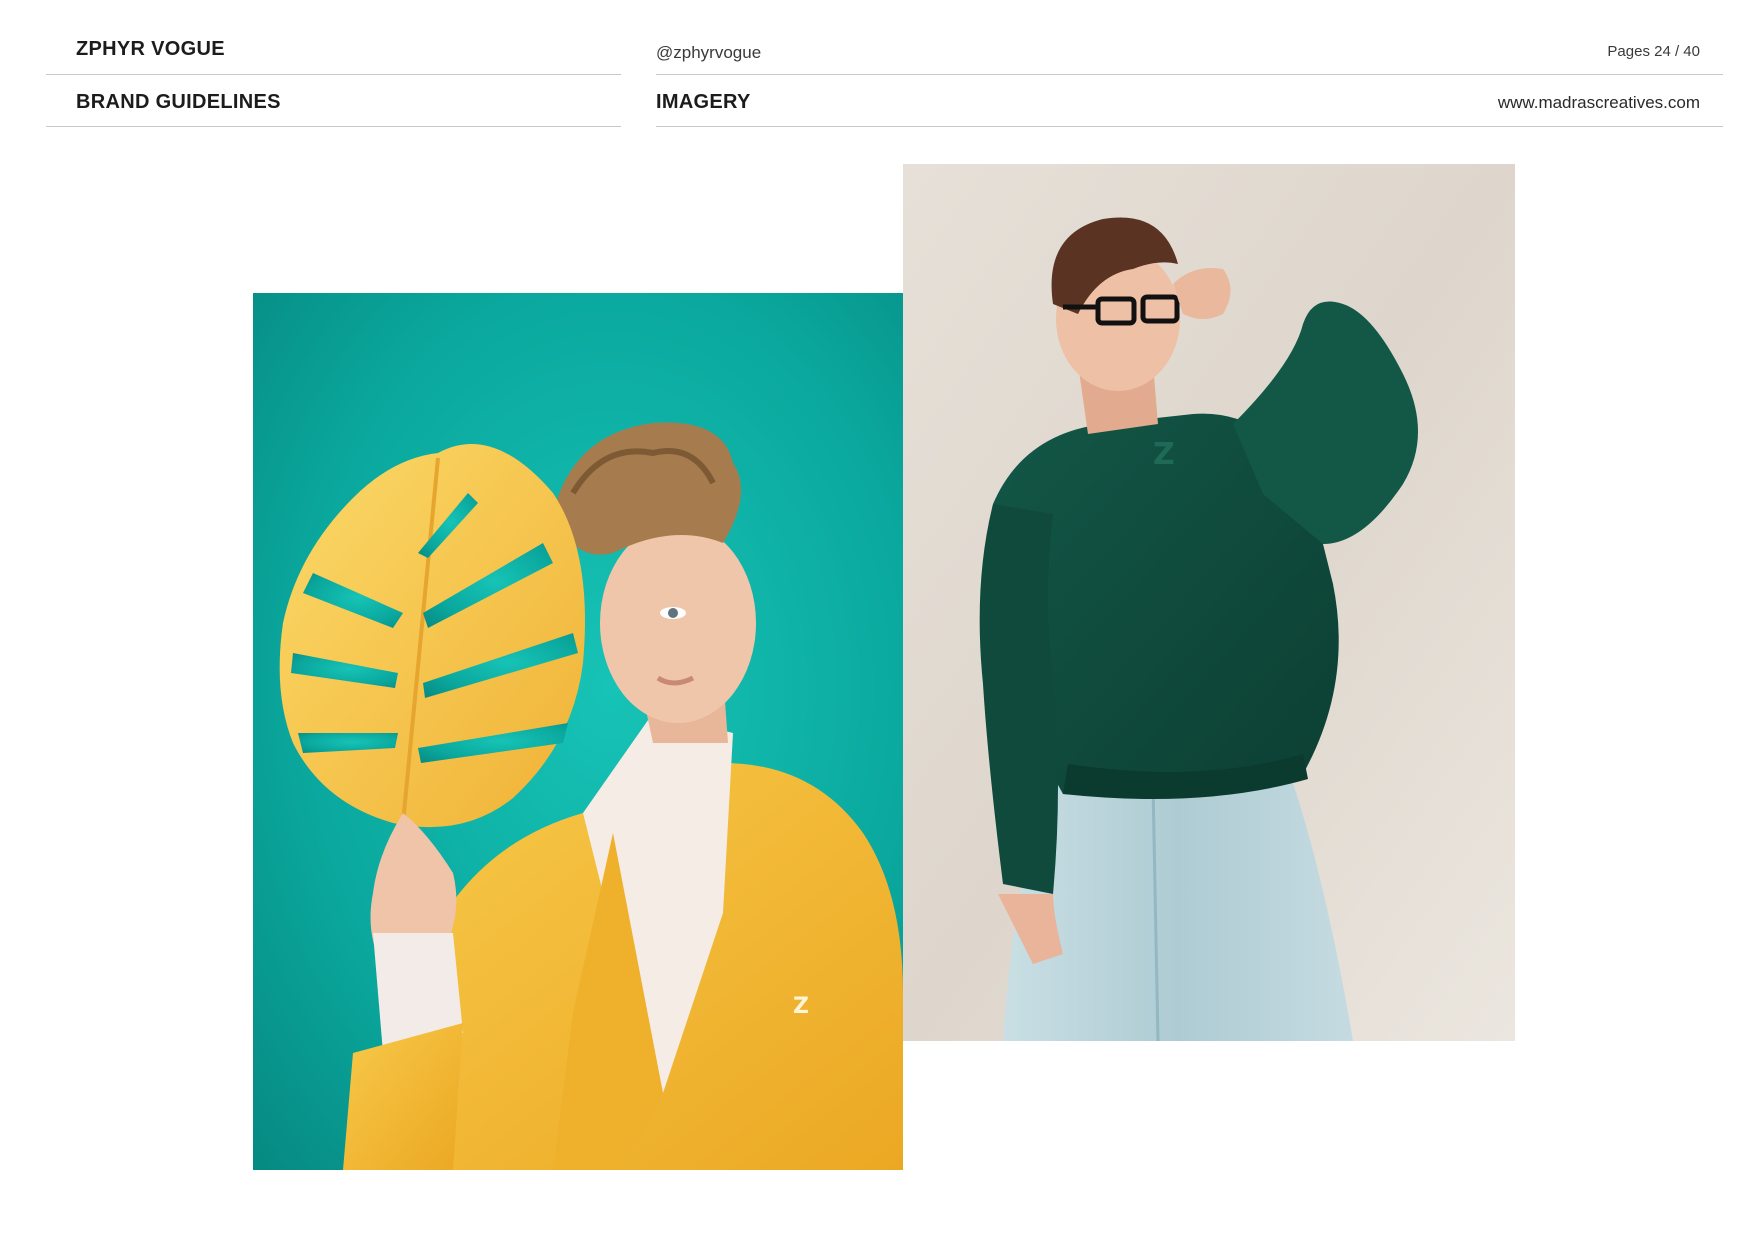 The image size is (1754, 1241). What do you see at coordinates (1189, 126) in the screenshot?
I see `header-divider-right-bottom` at bounding box center [1189, 126].